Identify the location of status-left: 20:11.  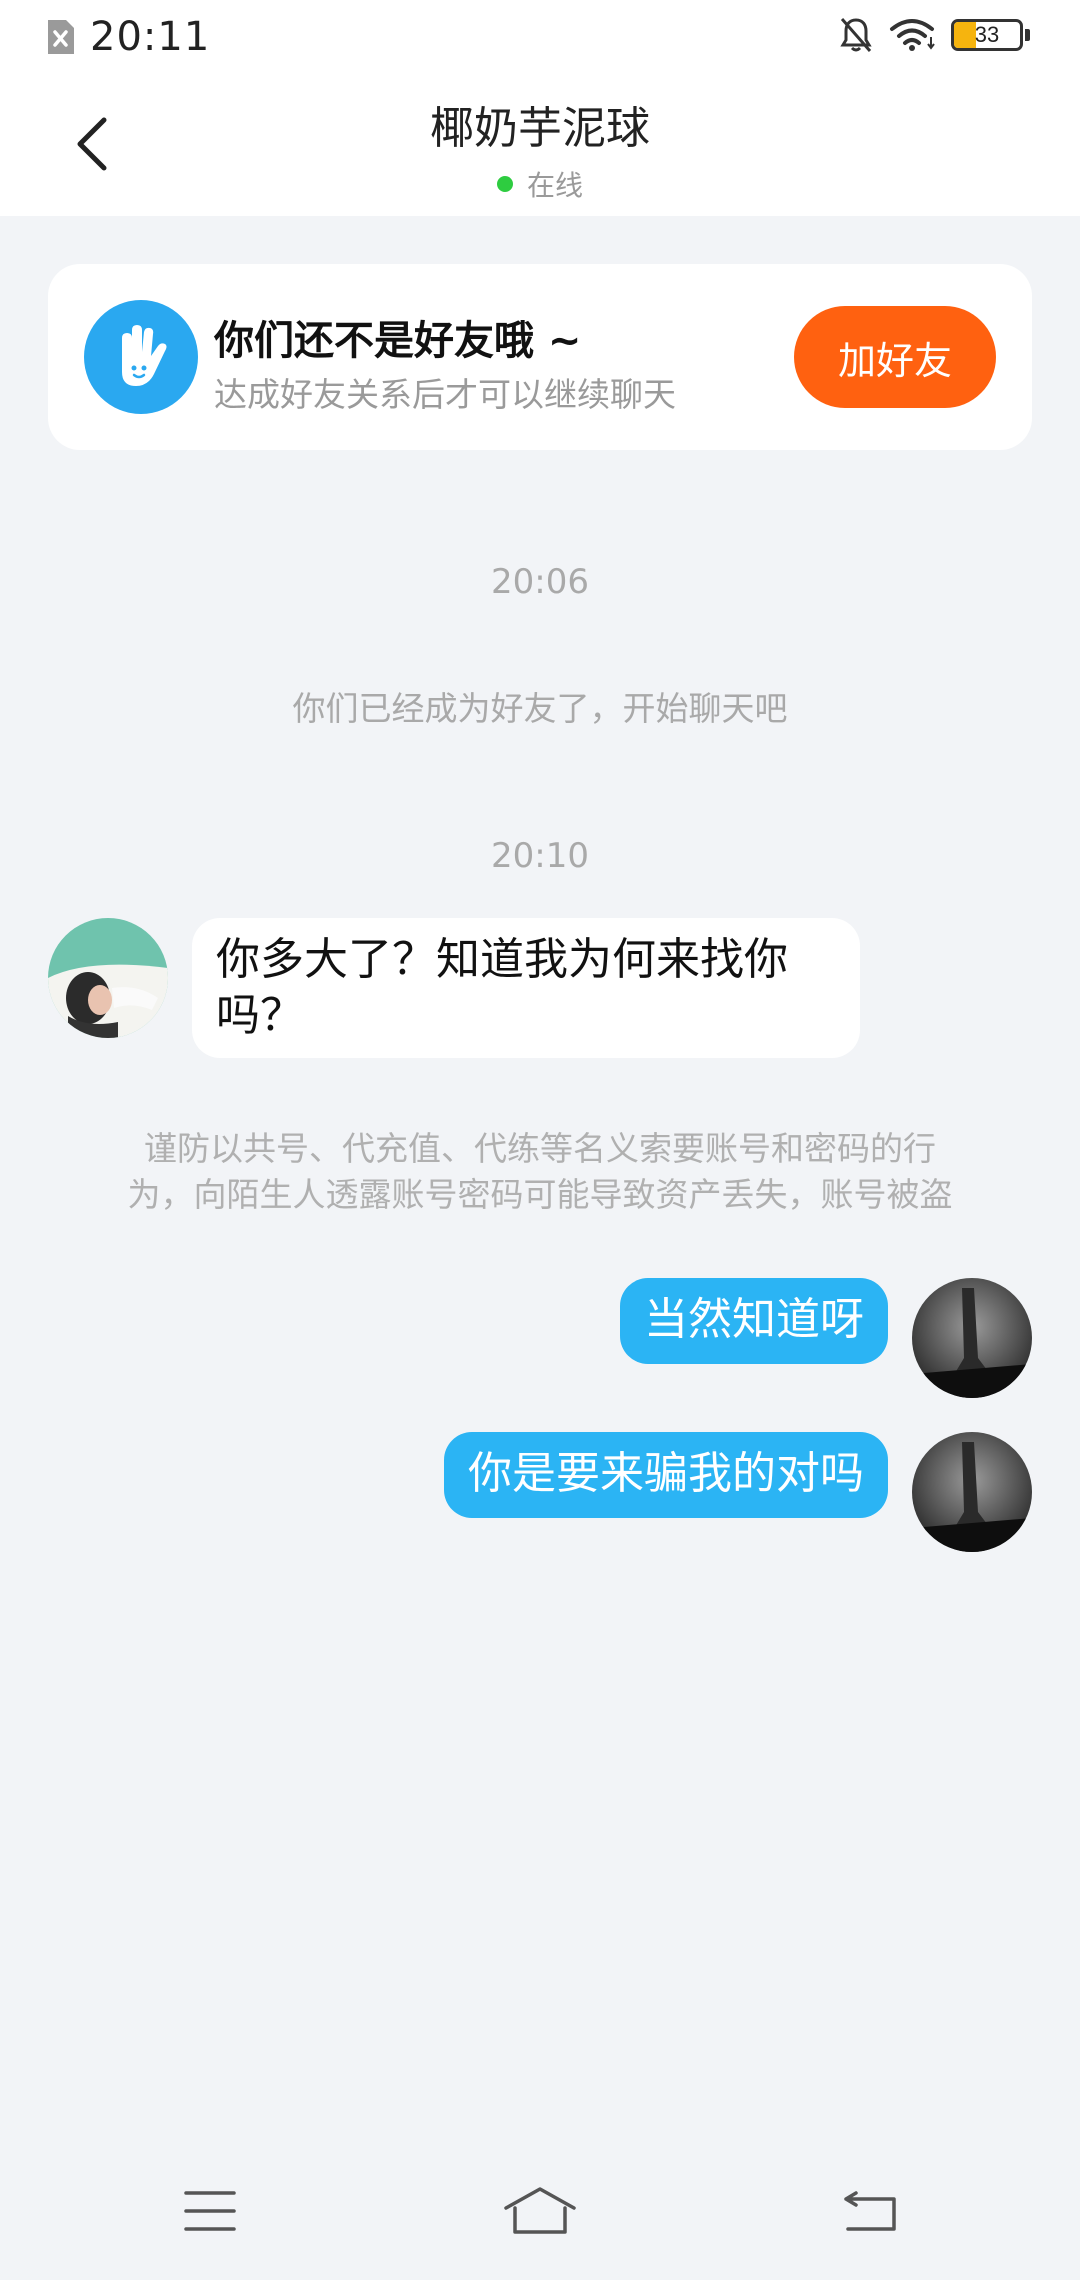
(127, 37).